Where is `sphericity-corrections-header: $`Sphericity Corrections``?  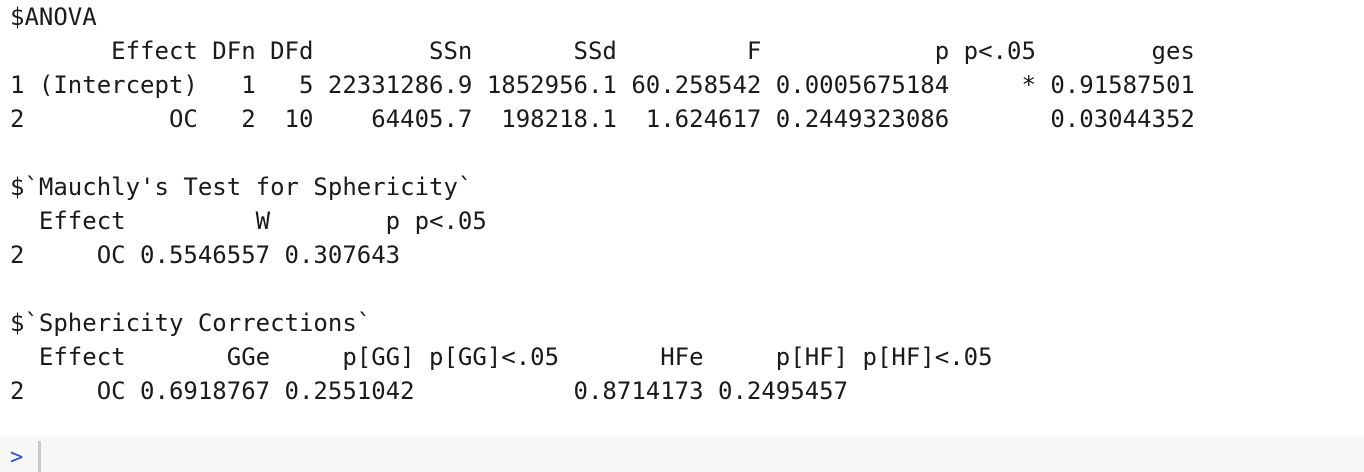 sphericity-corrections-header: $`Sphericity Corrections` is located at coordinates (191, 323).